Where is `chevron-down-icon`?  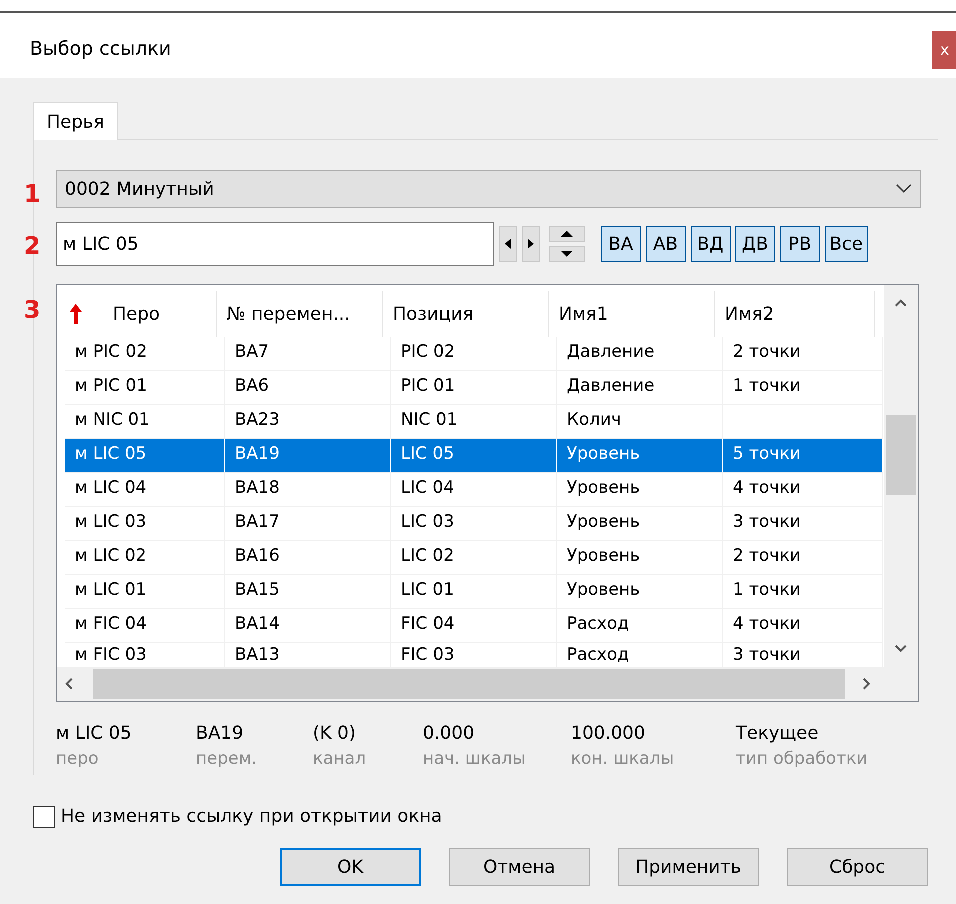 chevron-down-icon is located at coordinates (904, 189).